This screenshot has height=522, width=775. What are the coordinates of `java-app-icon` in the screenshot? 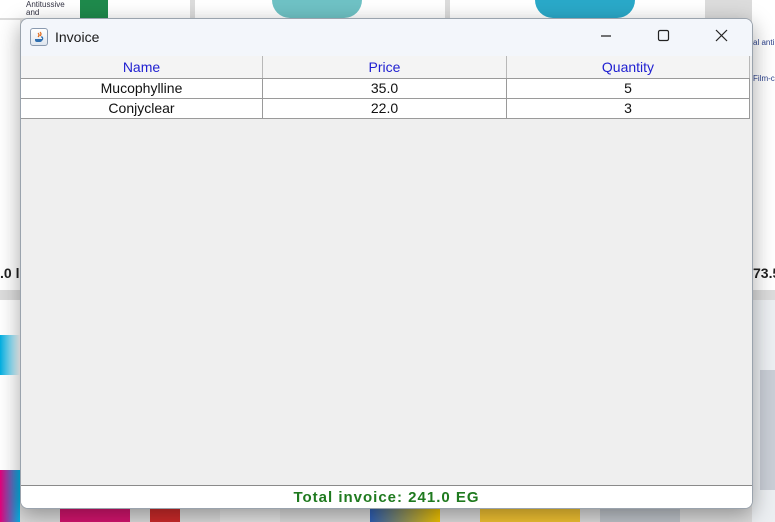 It's located at (39, 37).